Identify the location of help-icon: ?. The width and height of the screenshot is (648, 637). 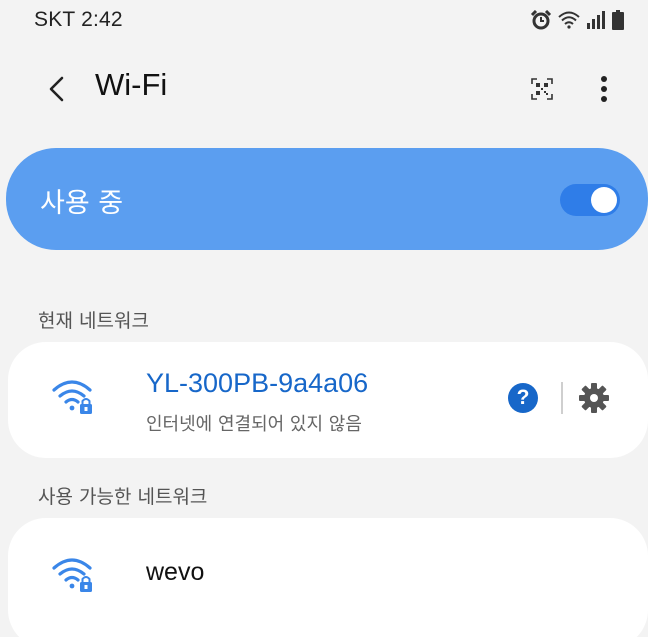
(523, 398).